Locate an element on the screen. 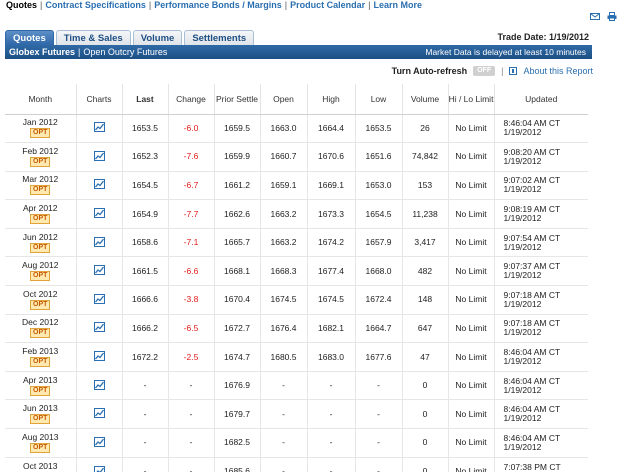  volume-cell: 153 is located at coordinates (424, 185).